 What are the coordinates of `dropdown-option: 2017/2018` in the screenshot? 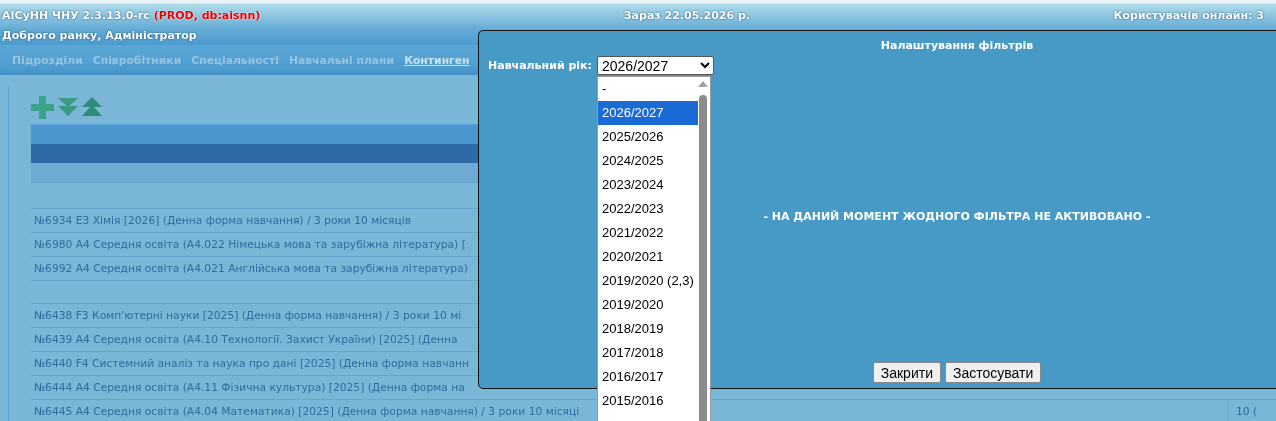 It's located at (648, 353).